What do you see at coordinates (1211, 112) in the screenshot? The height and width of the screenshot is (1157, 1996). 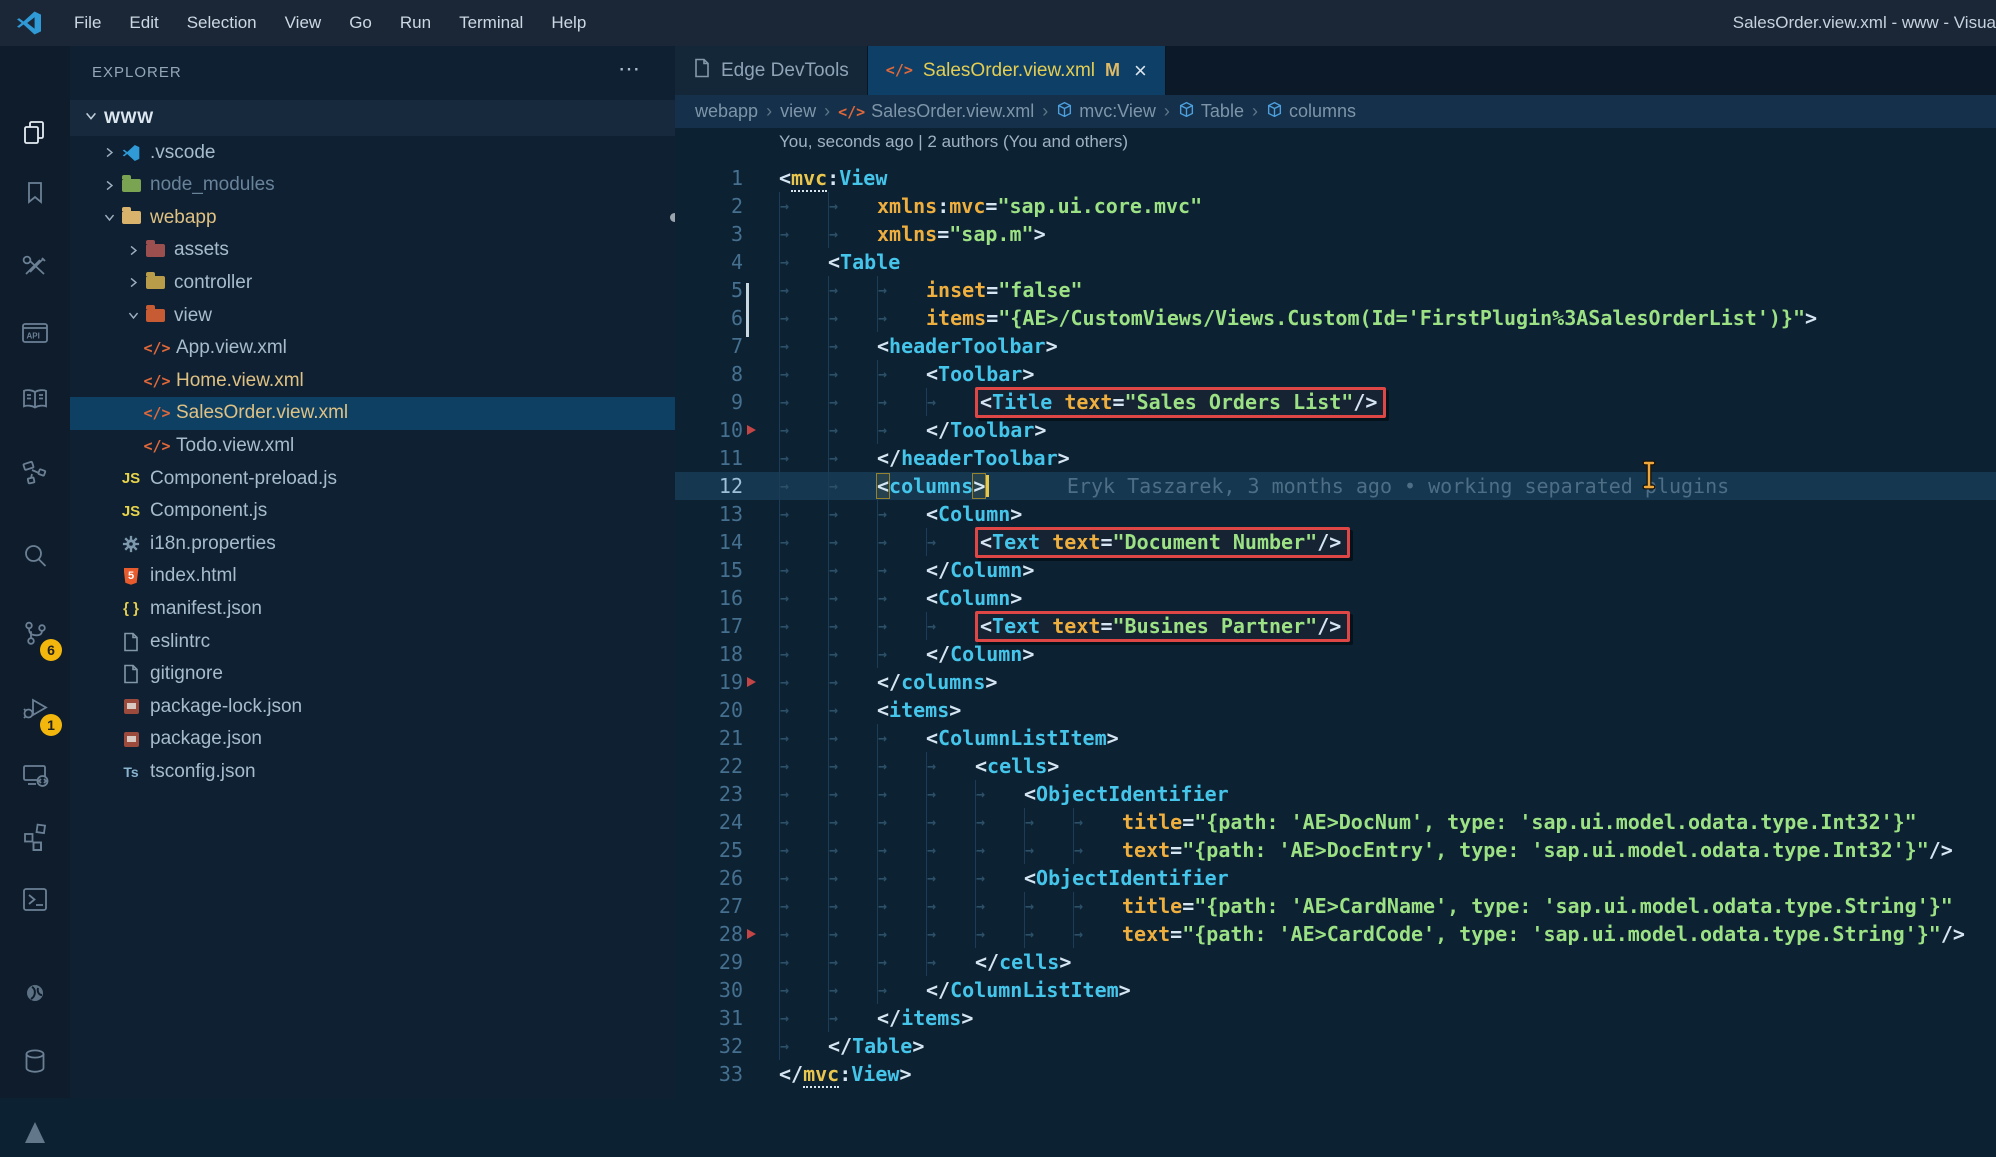 I see `breadcrumb-item-table: Table` at bounding box center [1211, 112].